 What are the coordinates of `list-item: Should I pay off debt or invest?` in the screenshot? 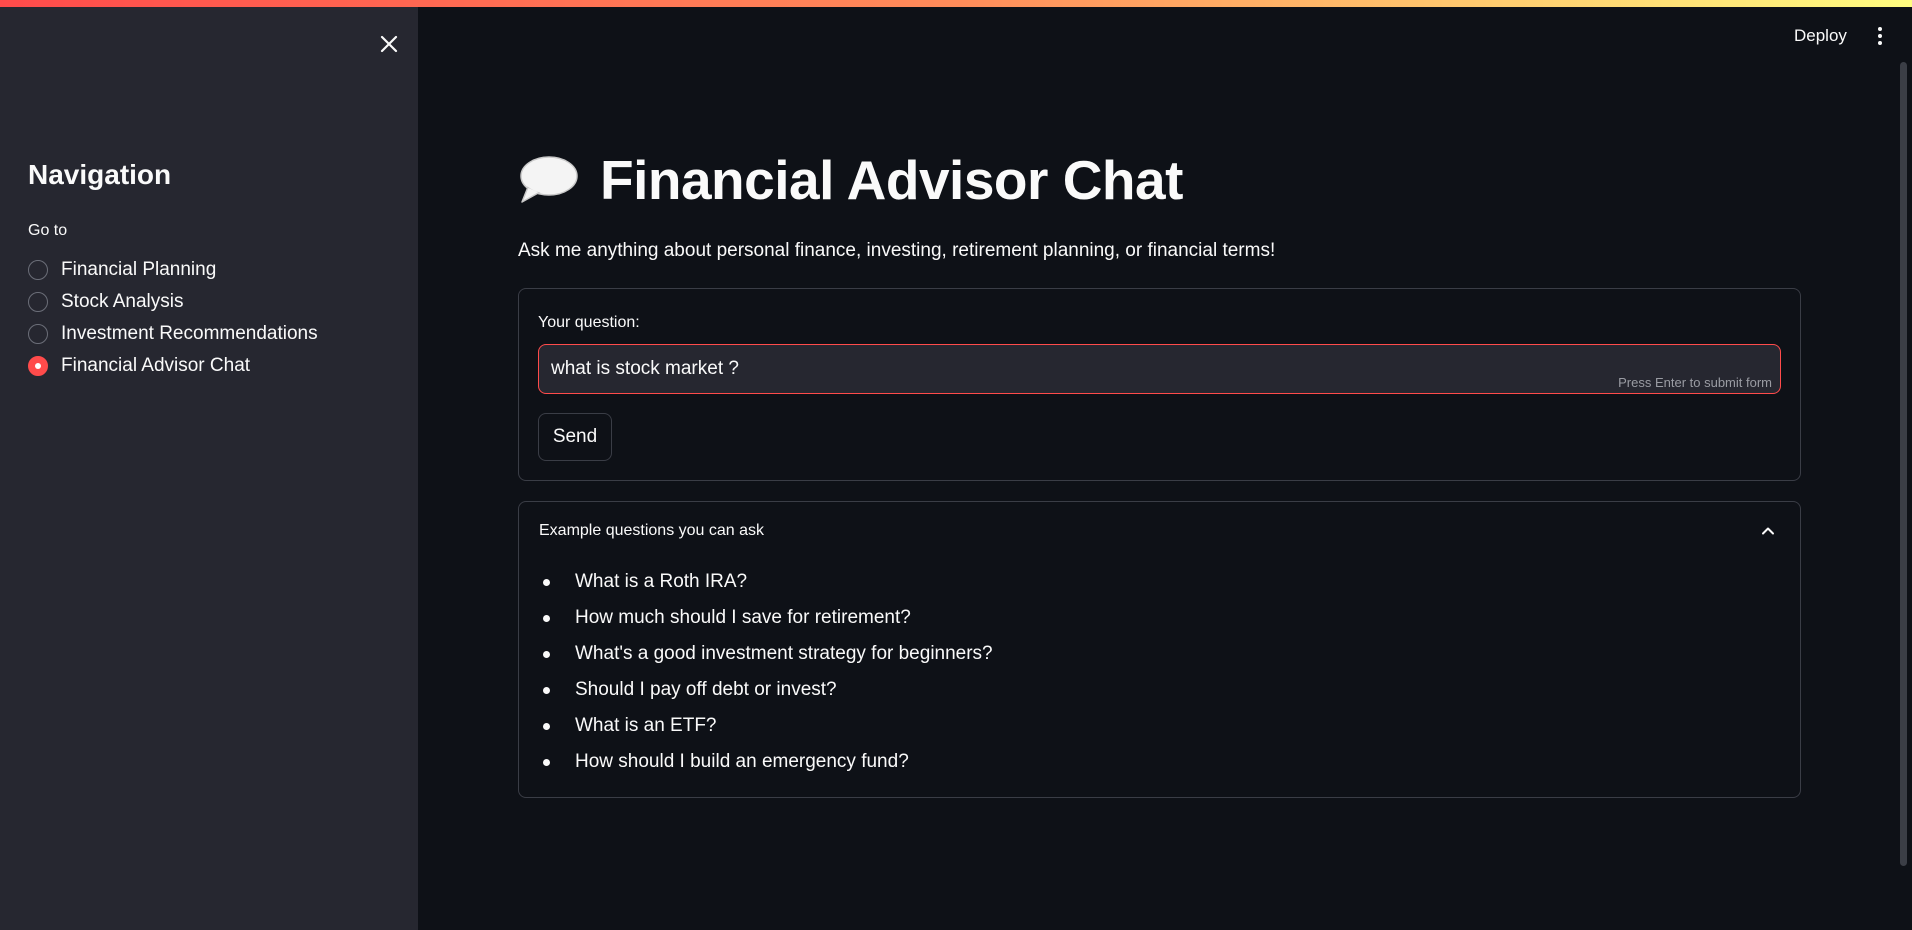 It's located at (768, 690).